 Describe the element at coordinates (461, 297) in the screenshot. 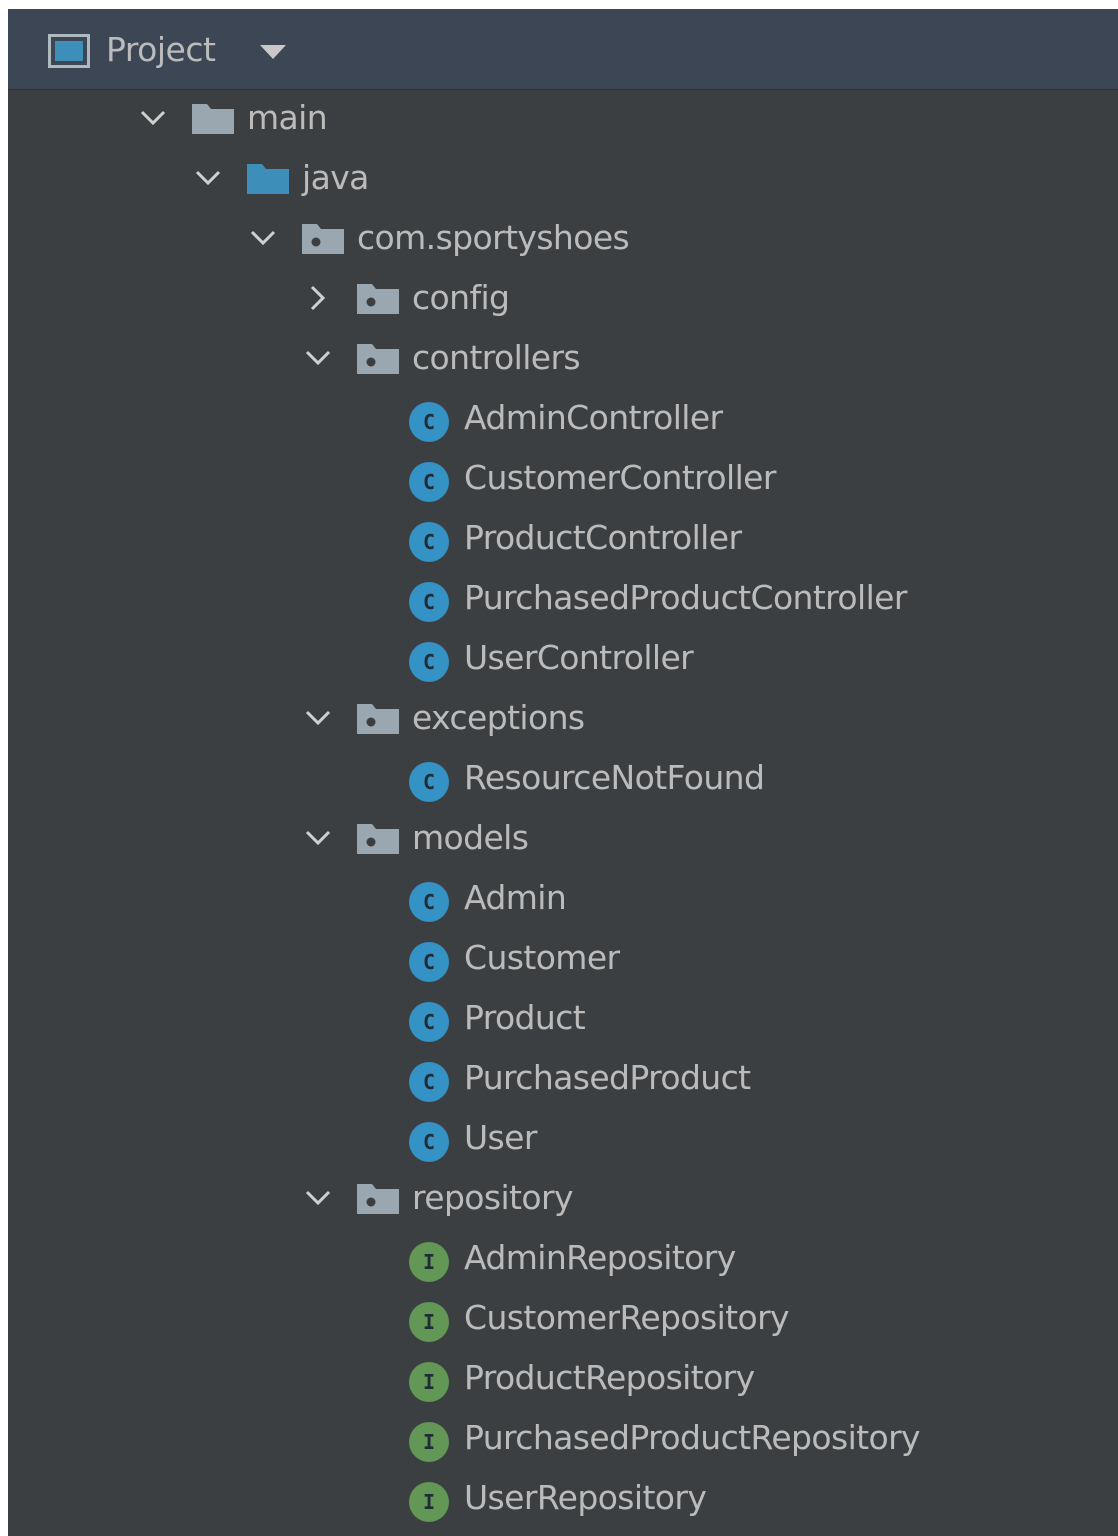

I see `tree-item-label: config` at that location.